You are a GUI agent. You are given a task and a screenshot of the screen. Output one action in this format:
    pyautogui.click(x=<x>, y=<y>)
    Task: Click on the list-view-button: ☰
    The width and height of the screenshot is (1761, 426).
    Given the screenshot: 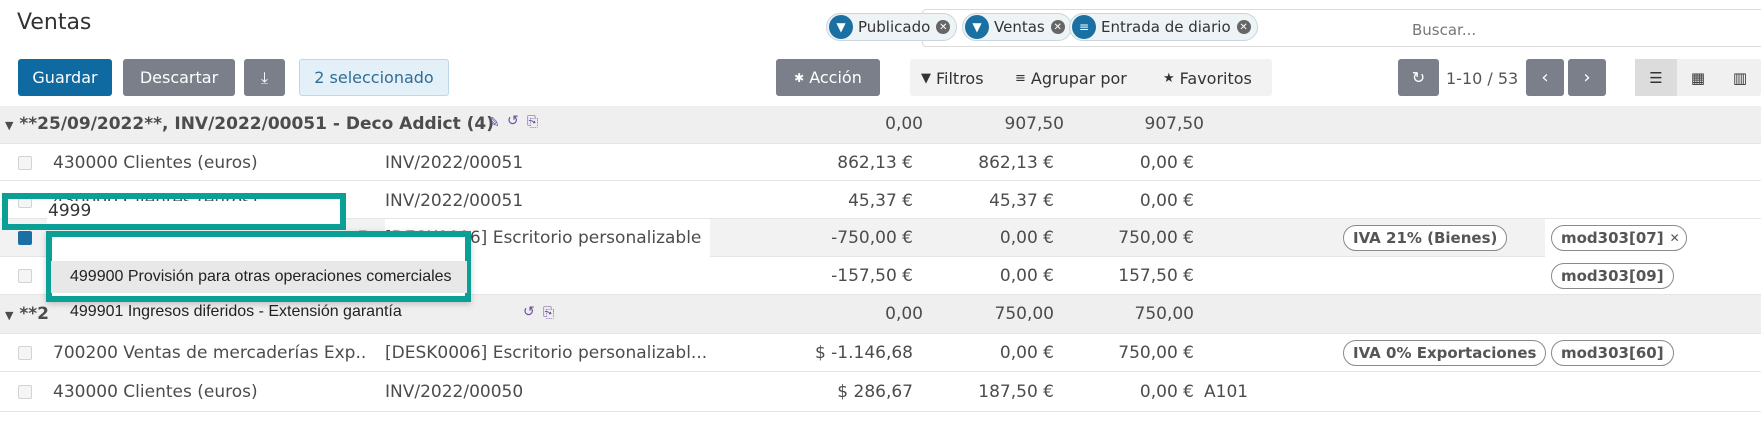 What is the action you would take?
    pyautogui.click(x=1656, y=77)
    